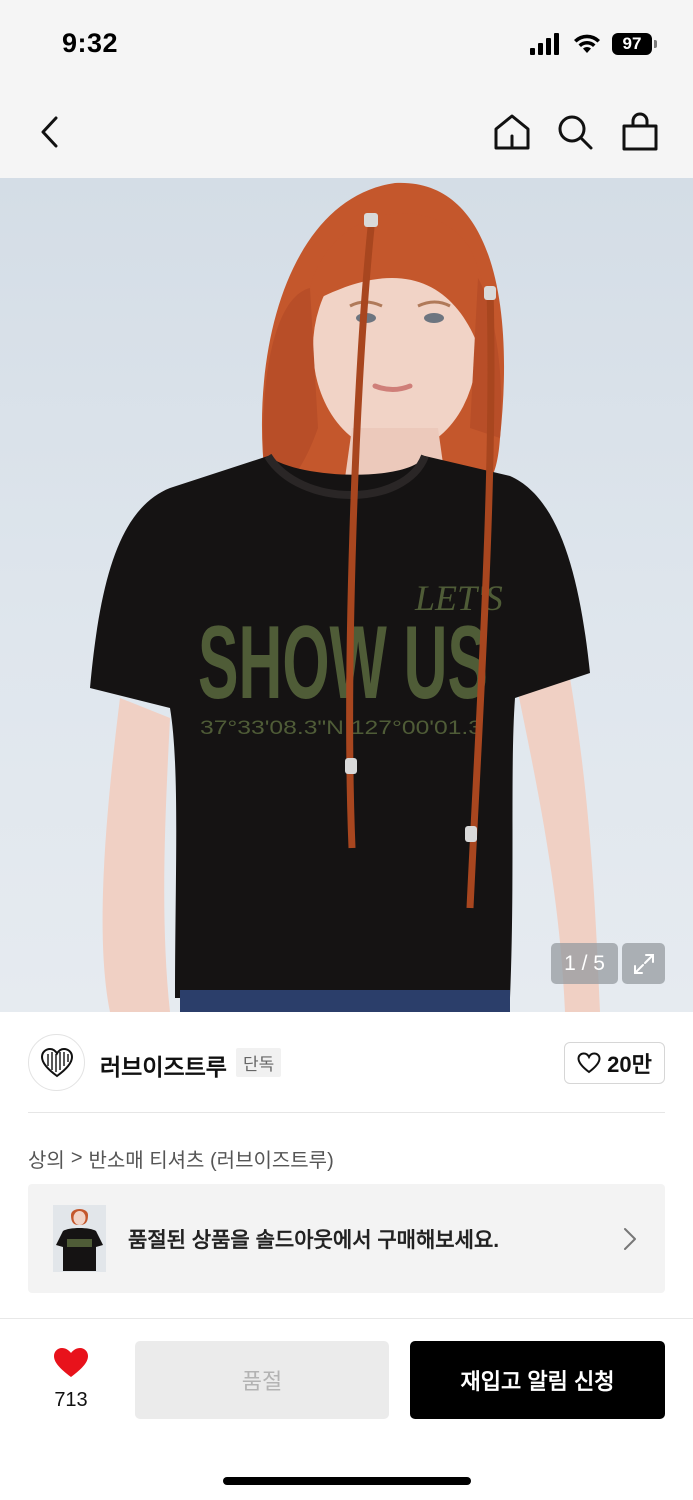  I want to click on home-indicator, so click(347, 1481).